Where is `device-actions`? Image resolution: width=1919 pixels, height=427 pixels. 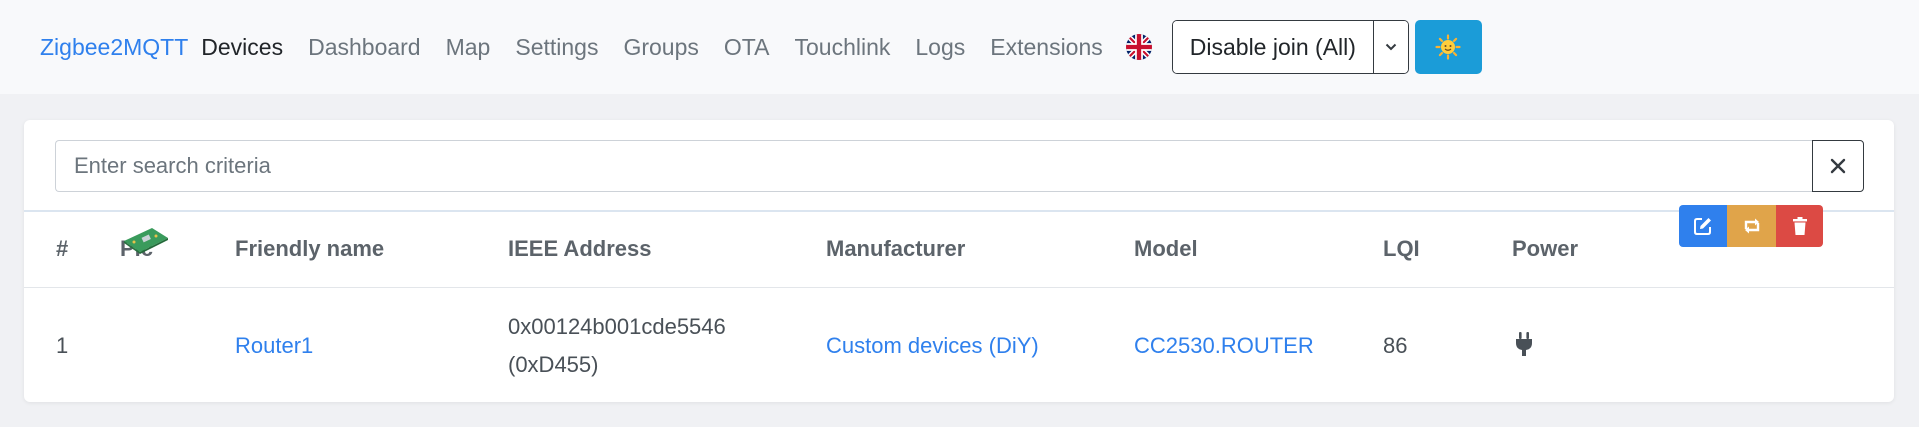 device-actions is located at coordinates (1751, 226).